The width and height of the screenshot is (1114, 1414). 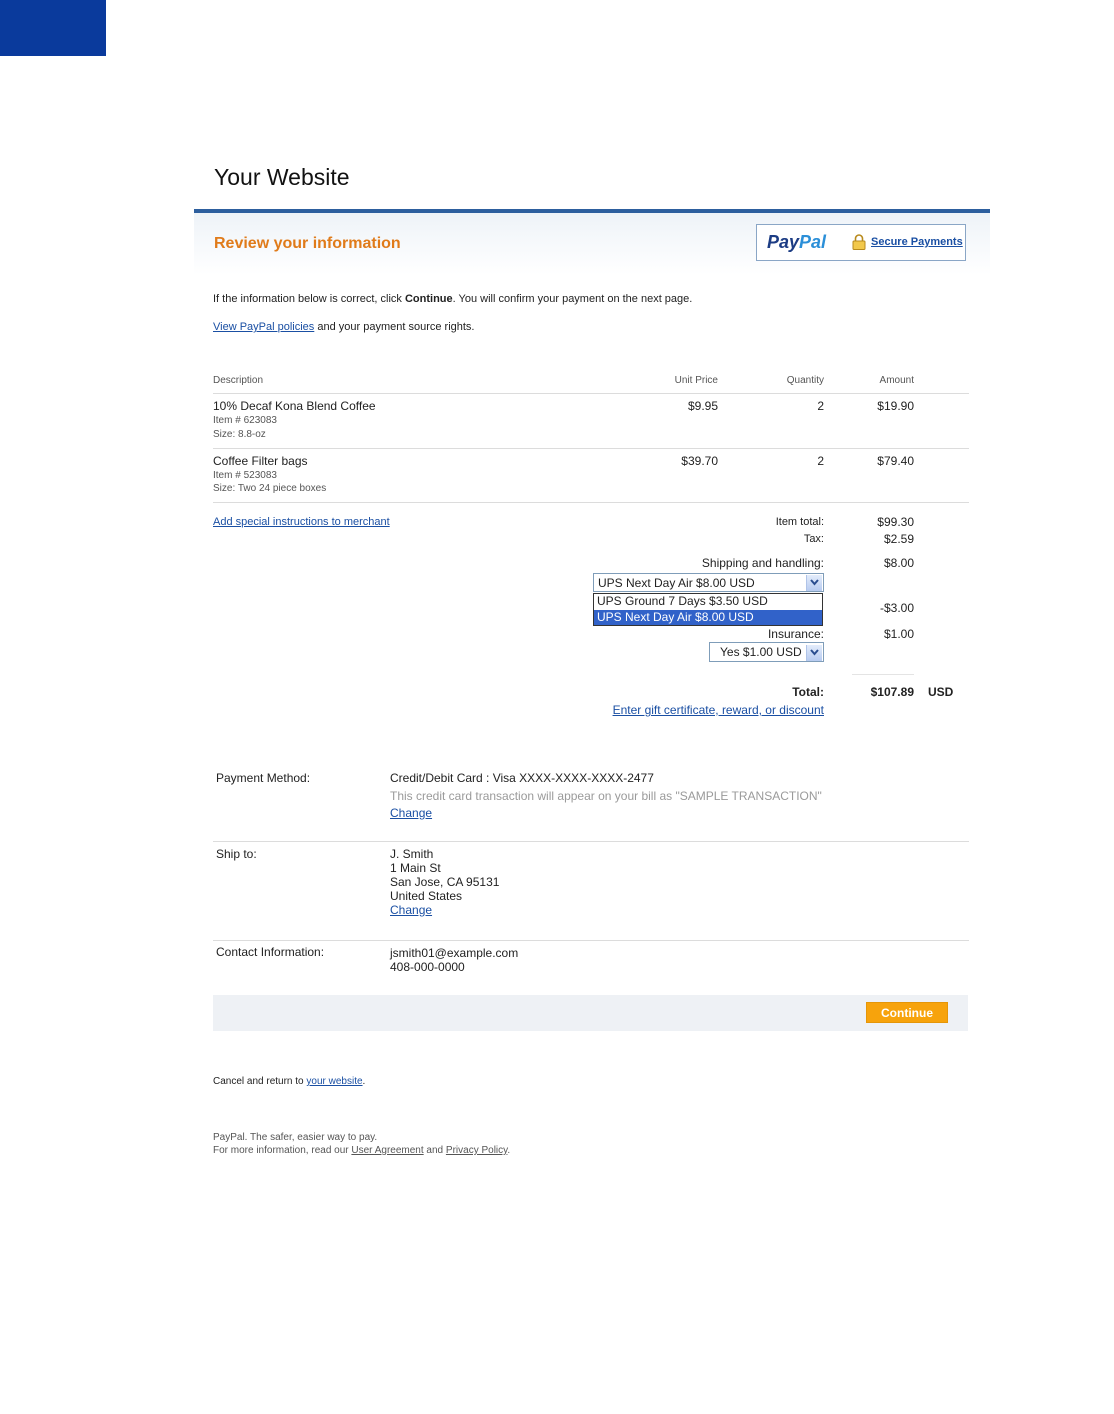 What do you see at coordinates (427, 967) in the screenshot?
I see `contact-phone: 408-000-0000` at bounding box center [427, 967].